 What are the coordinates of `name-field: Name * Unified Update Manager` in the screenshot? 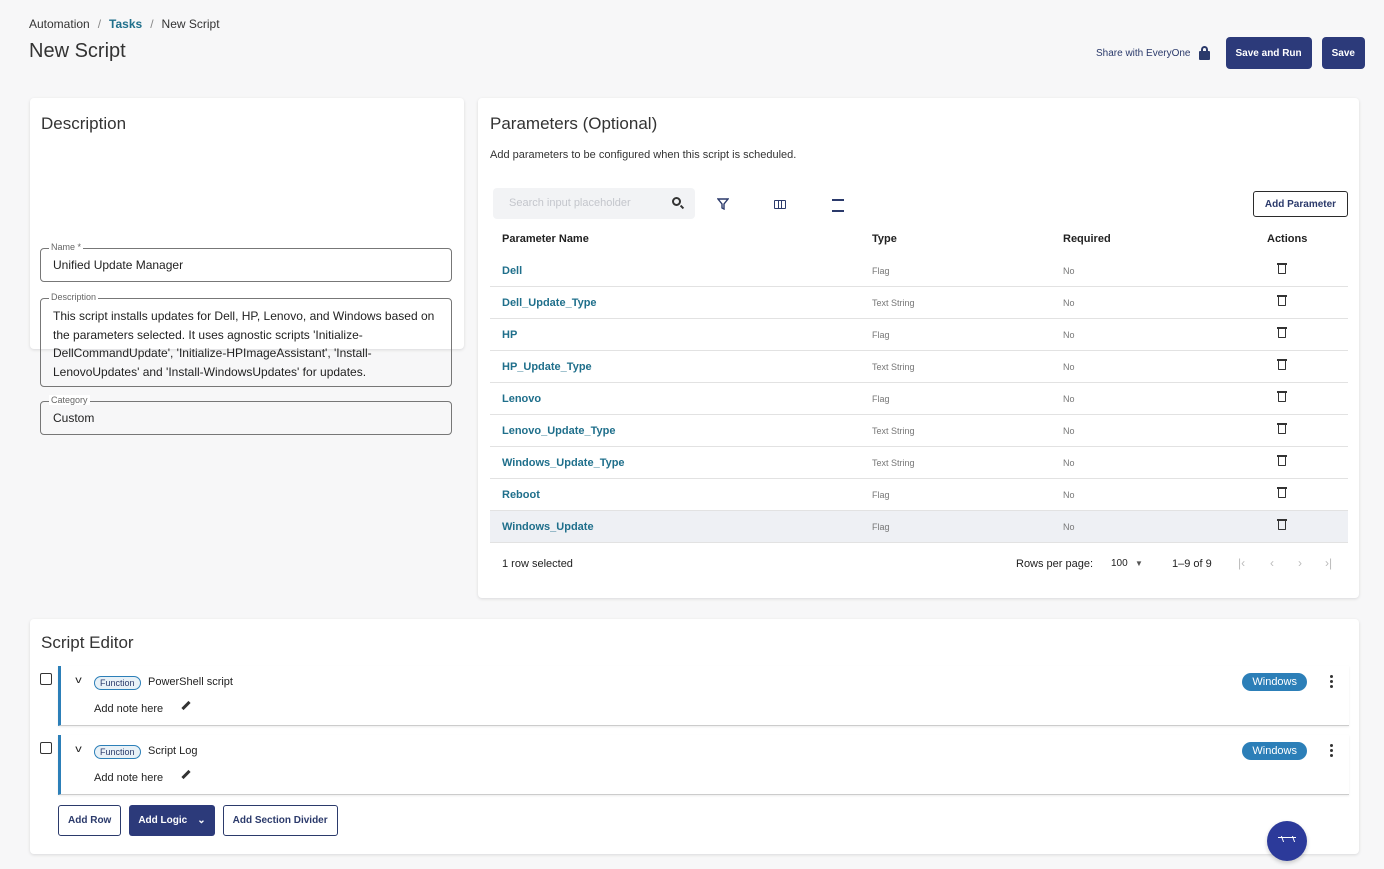 It's located at (246, 262).